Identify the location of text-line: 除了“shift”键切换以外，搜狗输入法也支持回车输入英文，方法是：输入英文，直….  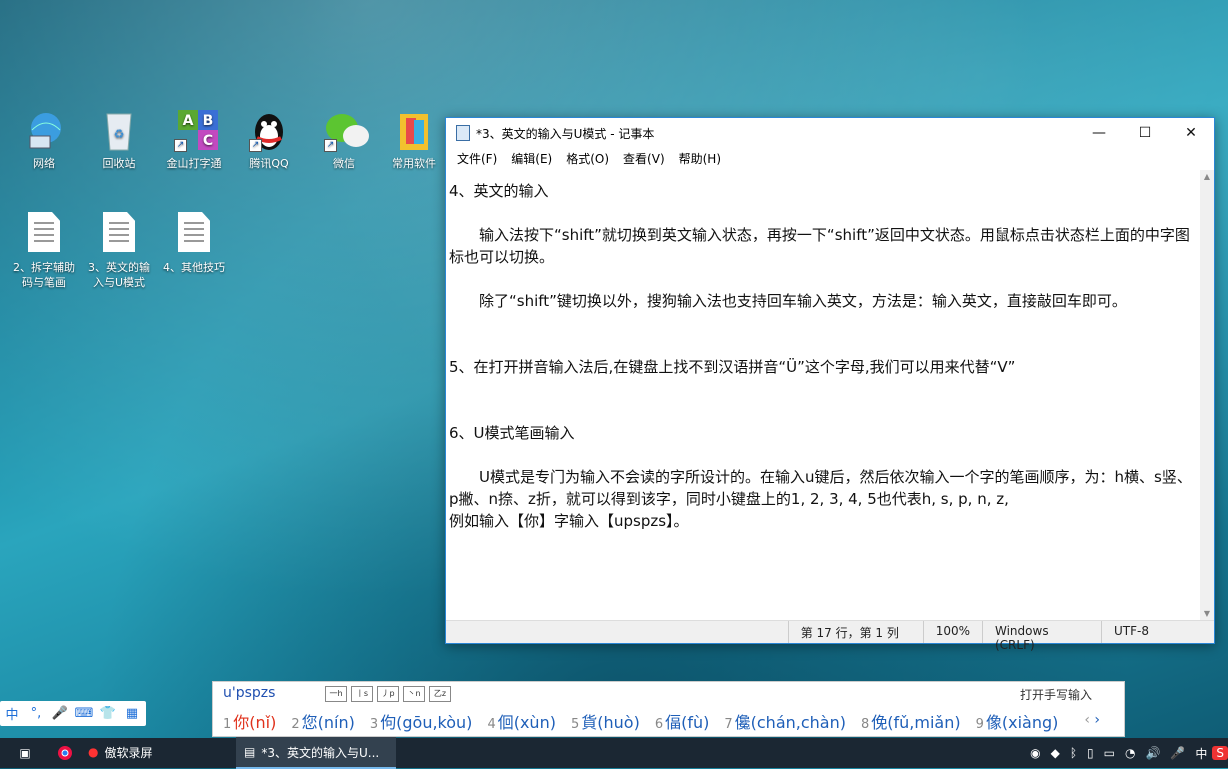
(788, 301).